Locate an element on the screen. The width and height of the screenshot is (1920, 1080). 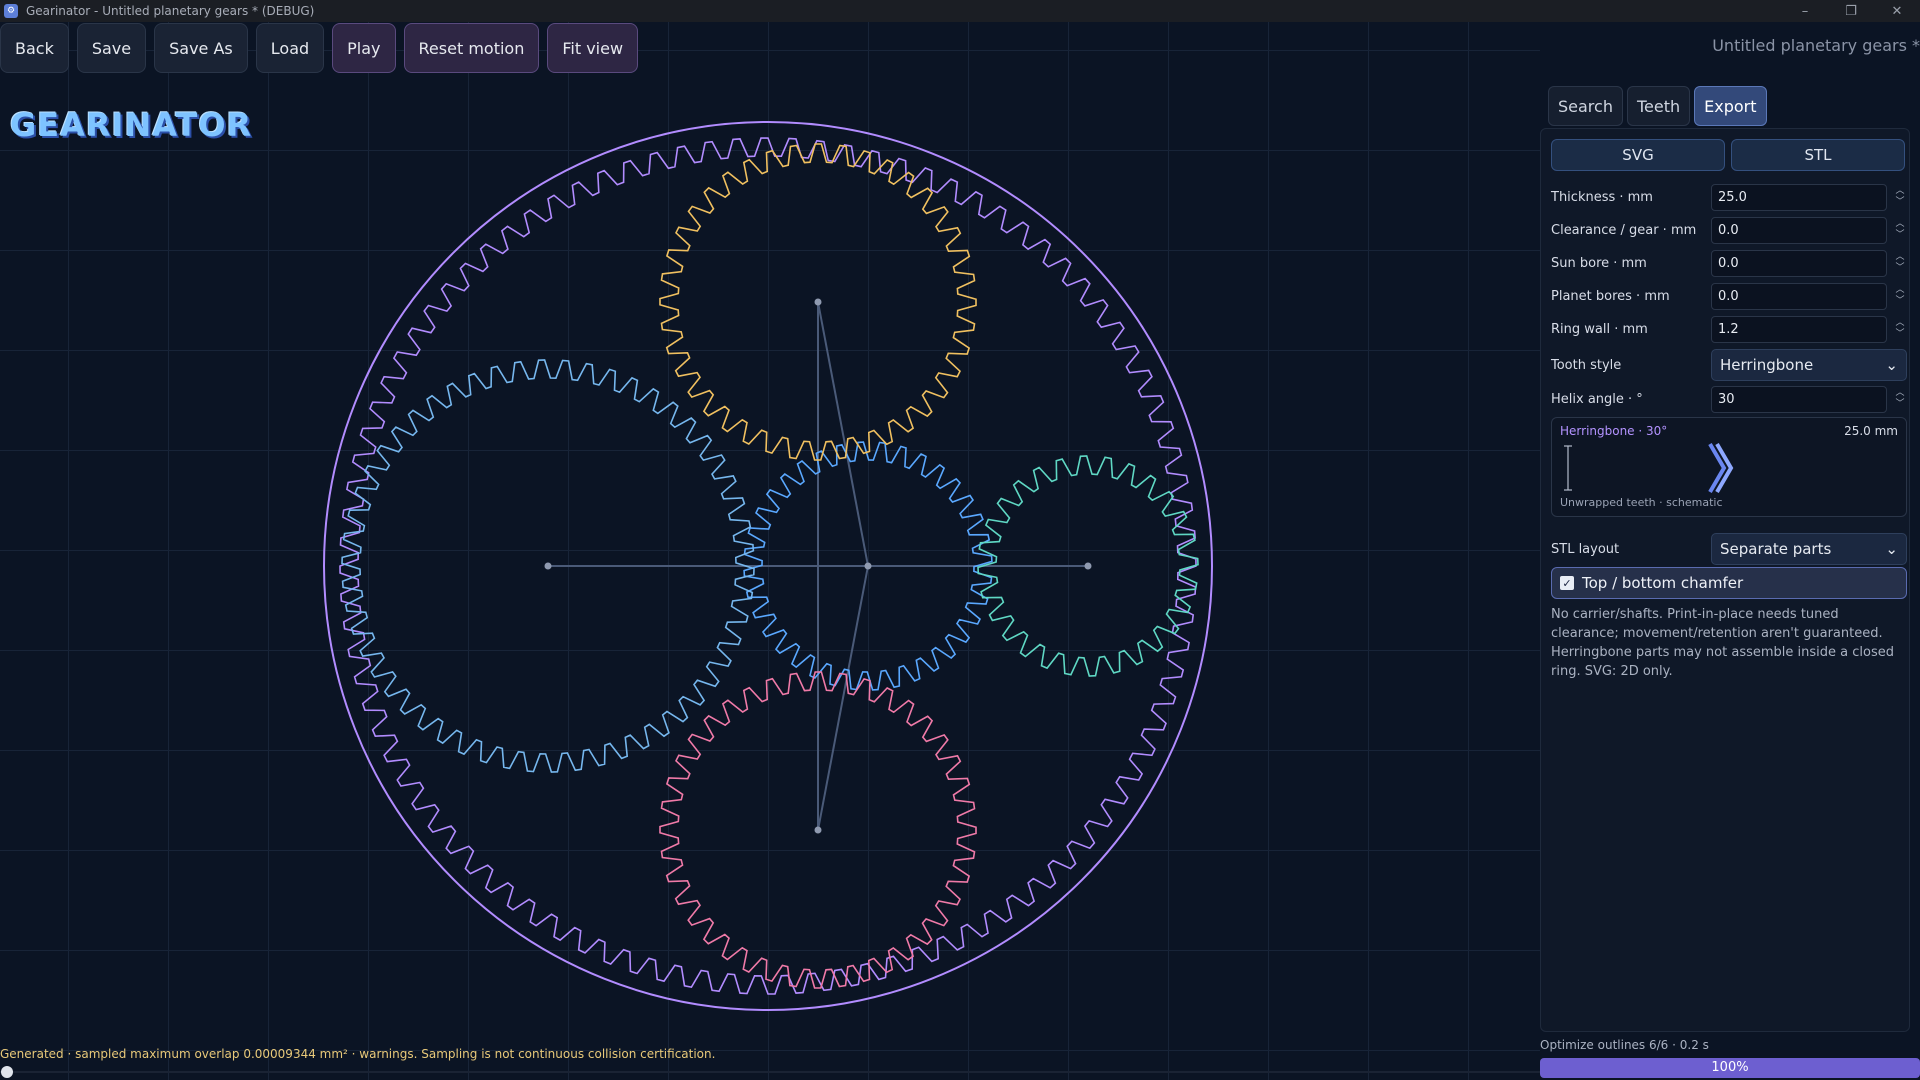
helix-angle-input: 30 is located at coordinates (1799, 399).